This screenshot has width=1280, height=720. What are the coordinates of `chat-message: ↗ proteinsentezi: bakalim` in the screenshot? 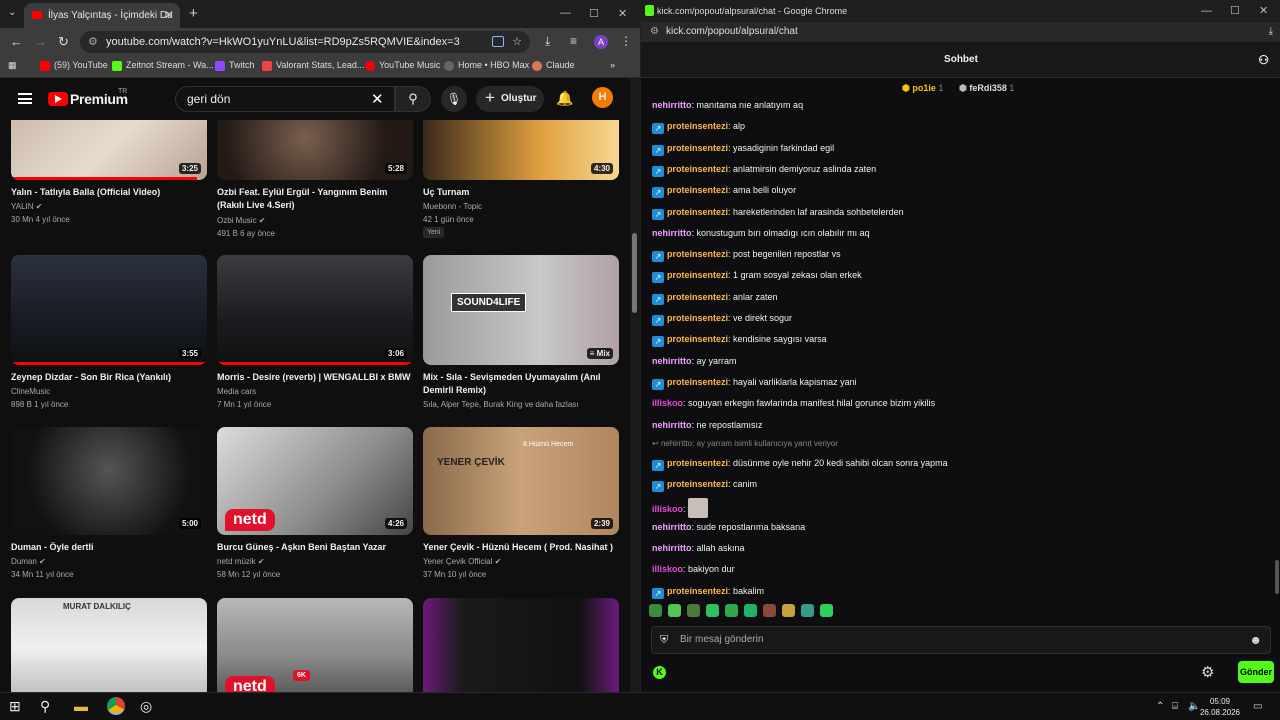 It's located at (708, 591).